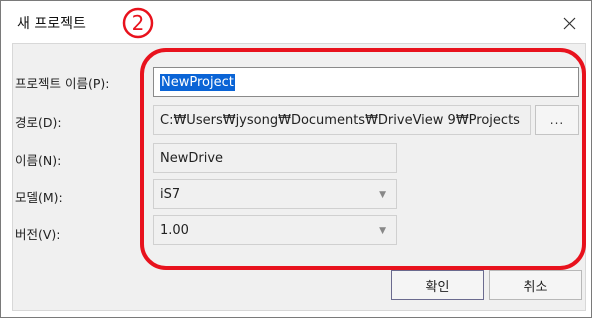 The height and width of the screenshot is (318, 592). I want to click on close-icon, so click(569, 23).